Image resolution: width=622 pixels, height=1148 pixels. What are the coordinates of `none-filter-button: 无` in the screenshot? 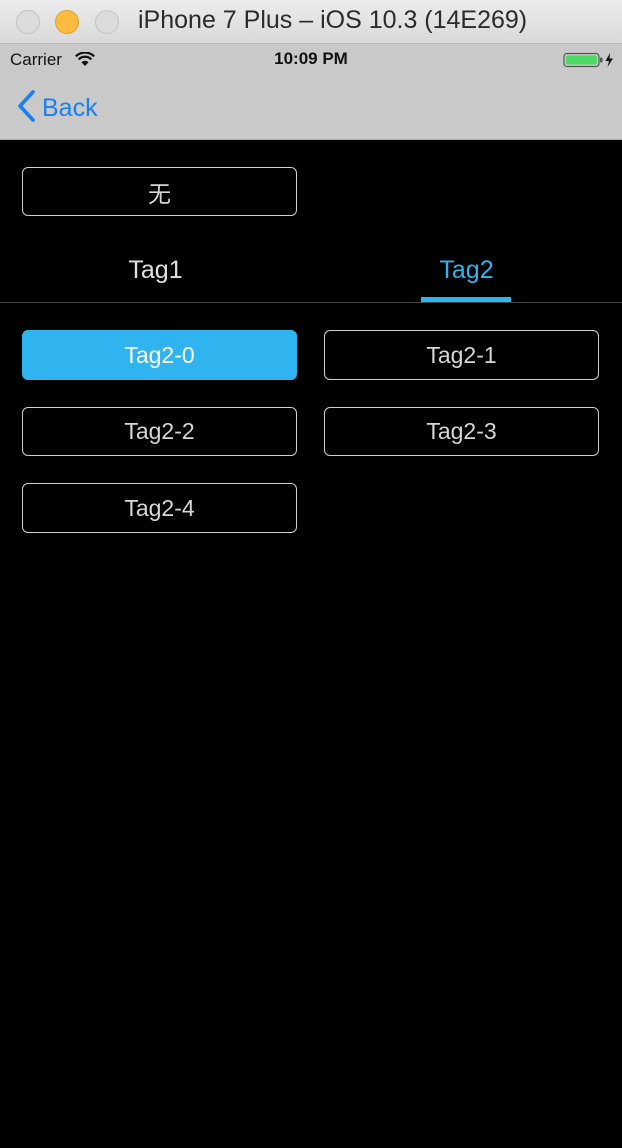 It's located at (159, 191).